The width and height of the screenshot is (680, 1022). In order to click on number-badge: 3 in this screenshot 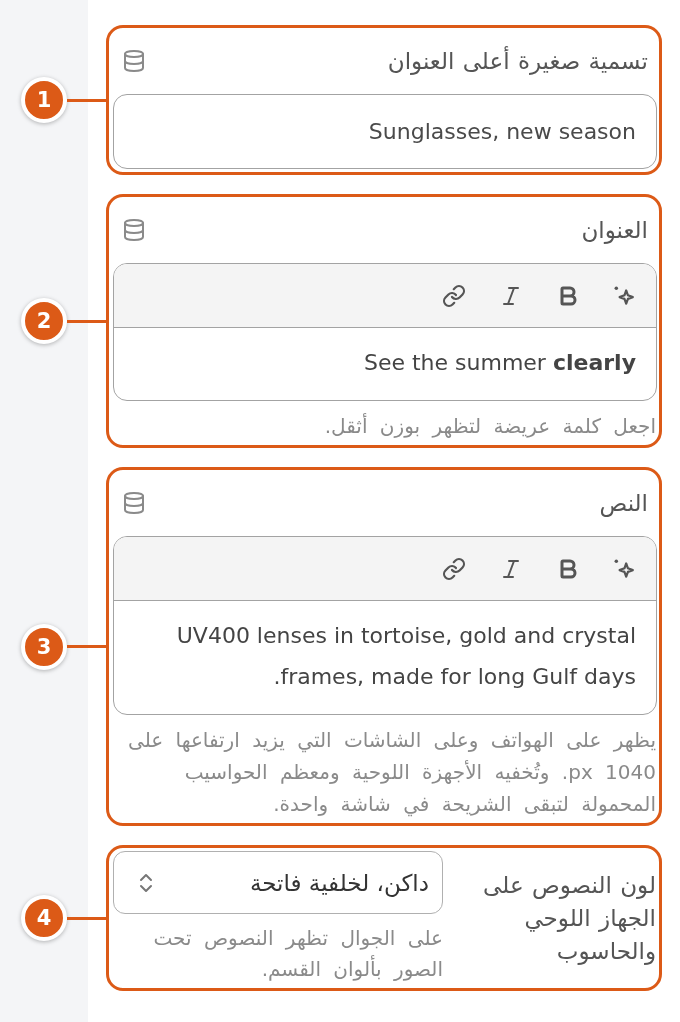, I will do `click(44, 646)`.